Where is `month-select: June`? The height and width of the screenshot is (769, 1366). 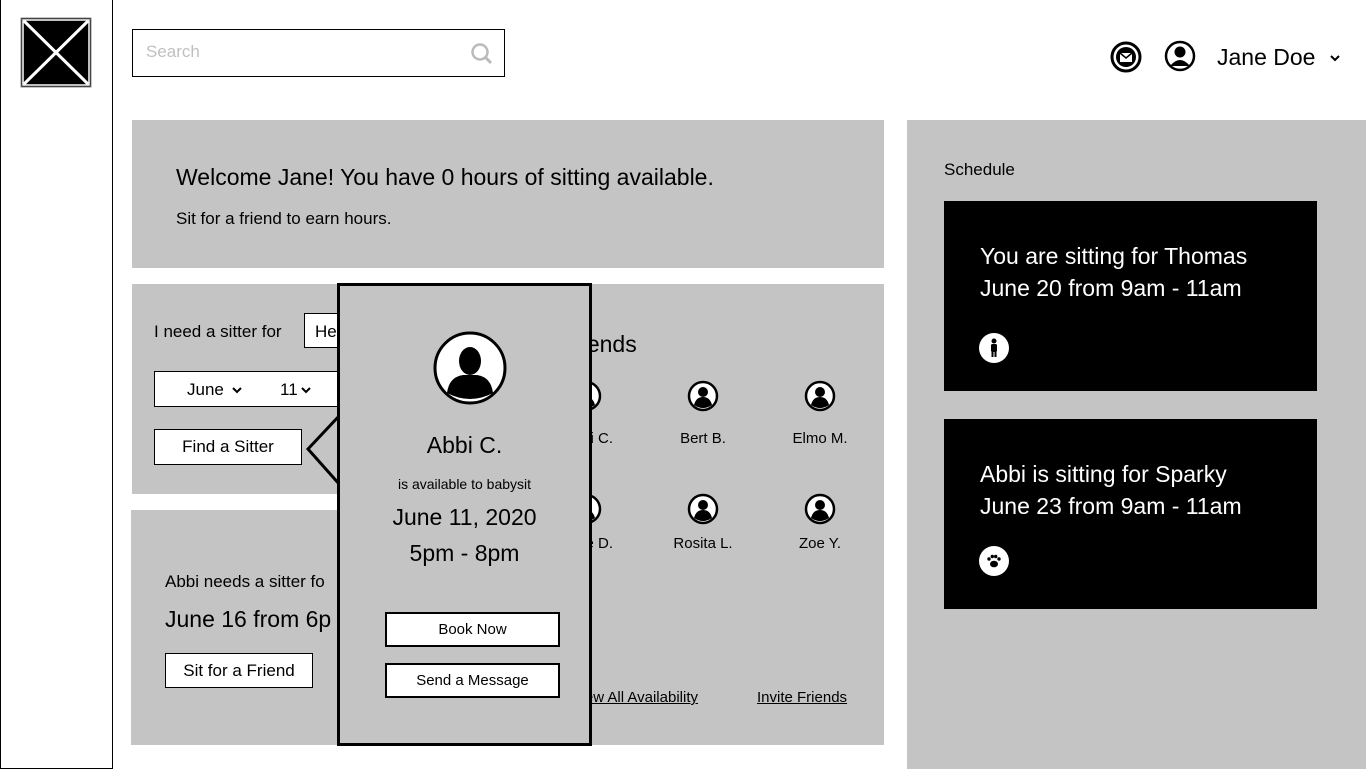
month-select: June is located at coordinates (205, 390).